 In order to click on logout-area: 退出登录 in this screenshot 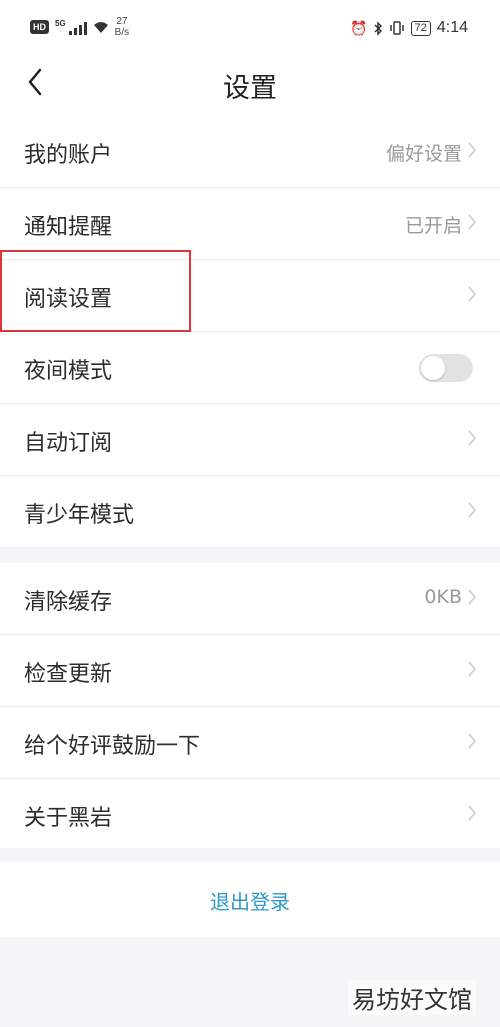, I will do `click(250, 899)`.